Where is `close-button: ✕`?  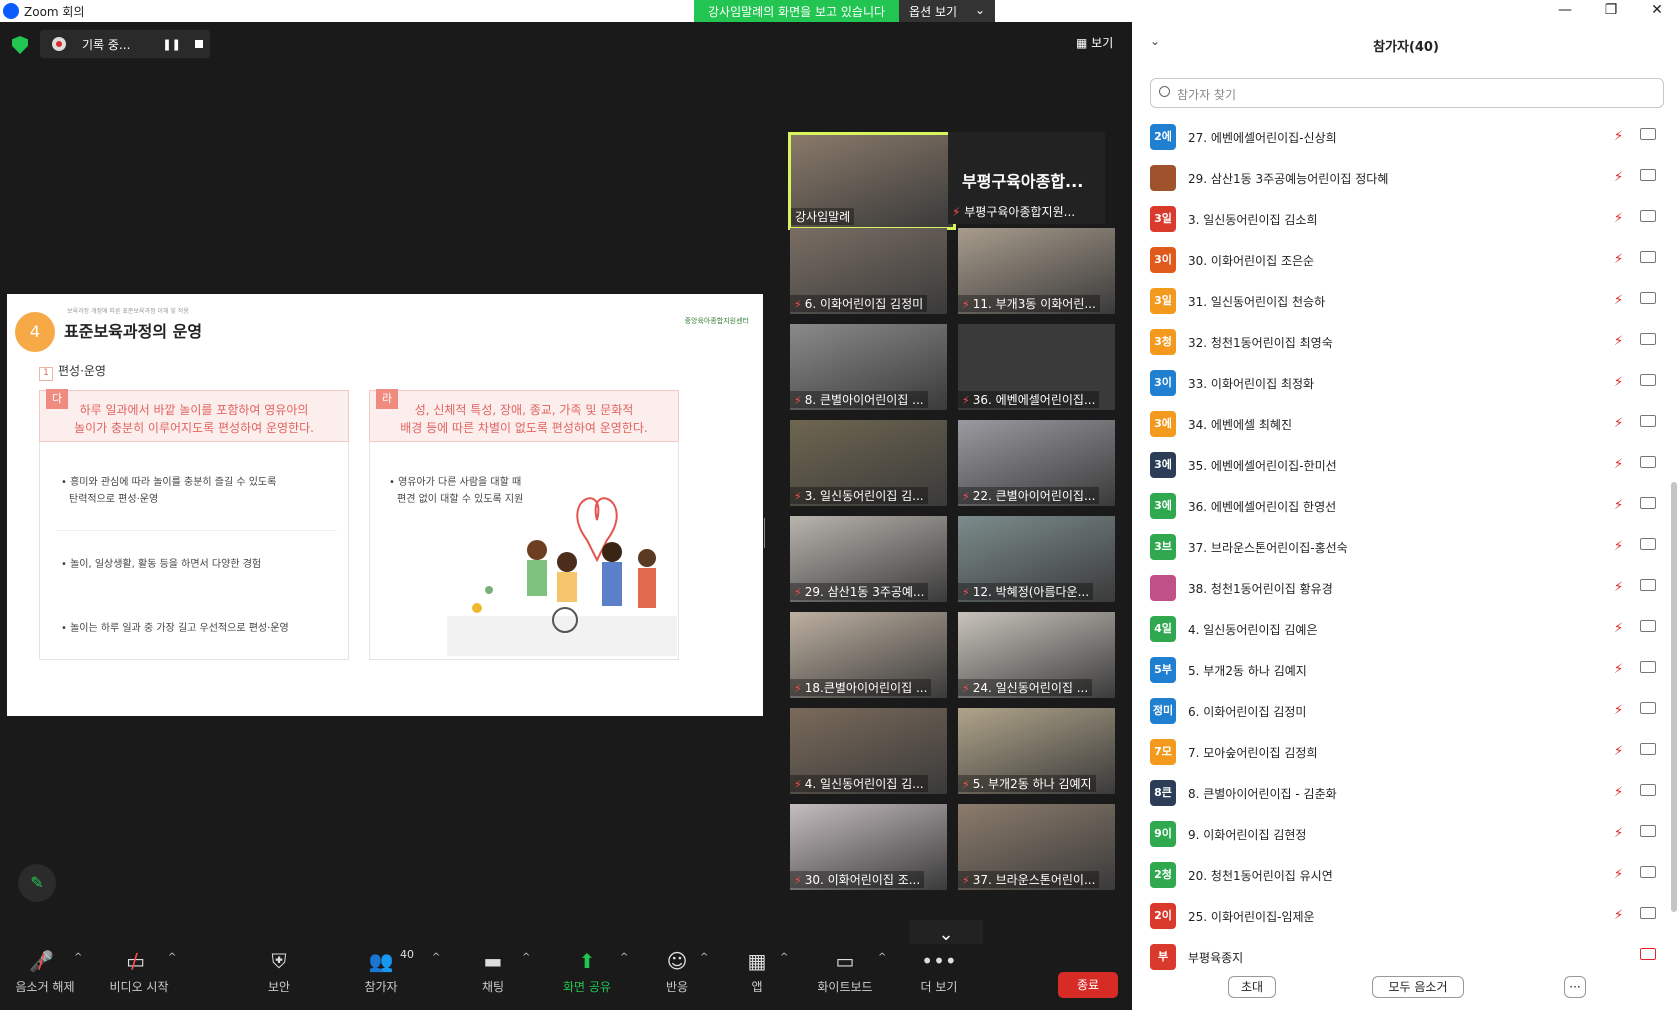
close-button: ✕ is located at coordinates (1657, 11).